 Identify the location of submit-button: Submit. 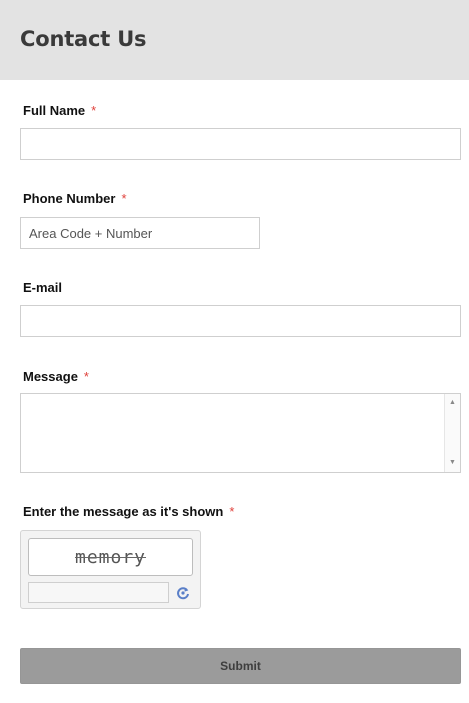
(240, 666).